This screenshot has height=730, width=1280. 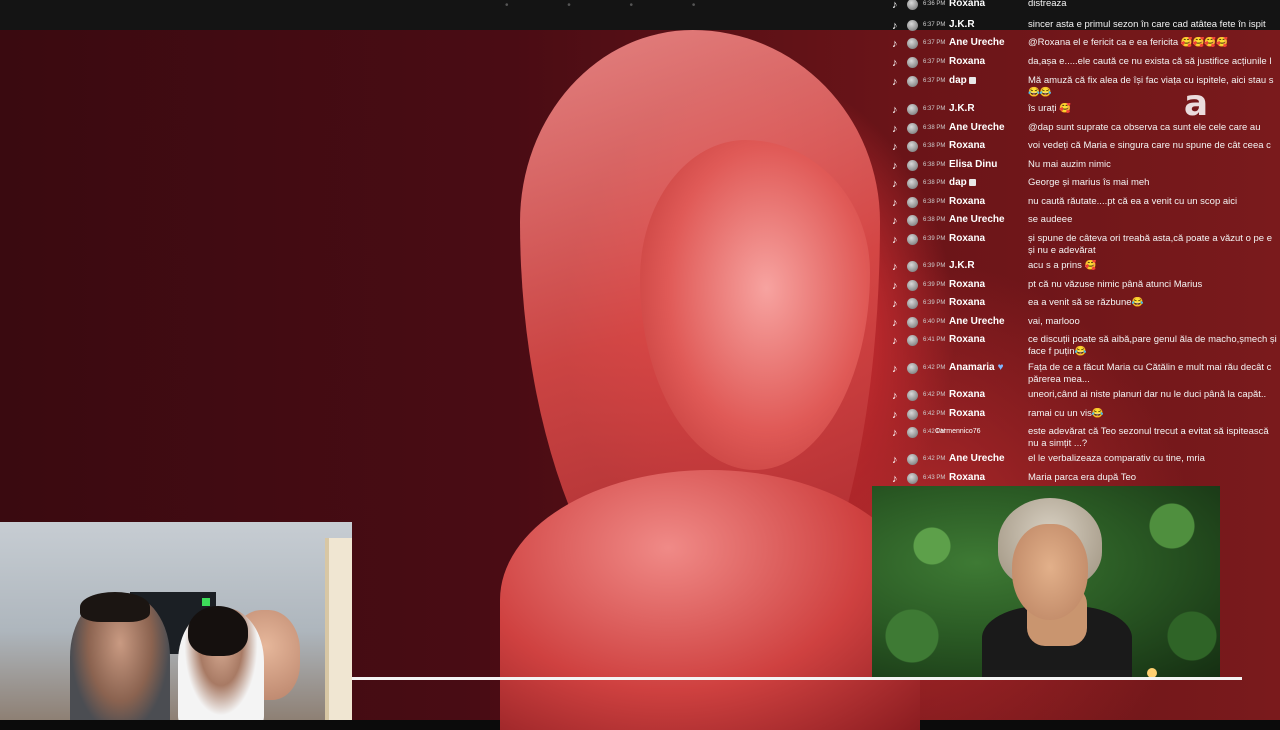 What do you see at coordinates (1115, 284) in the screenshot?
I see `chat-message-text: pt că nu văzuse nimic până atunci Marius` at bounding box center [1115, 284].